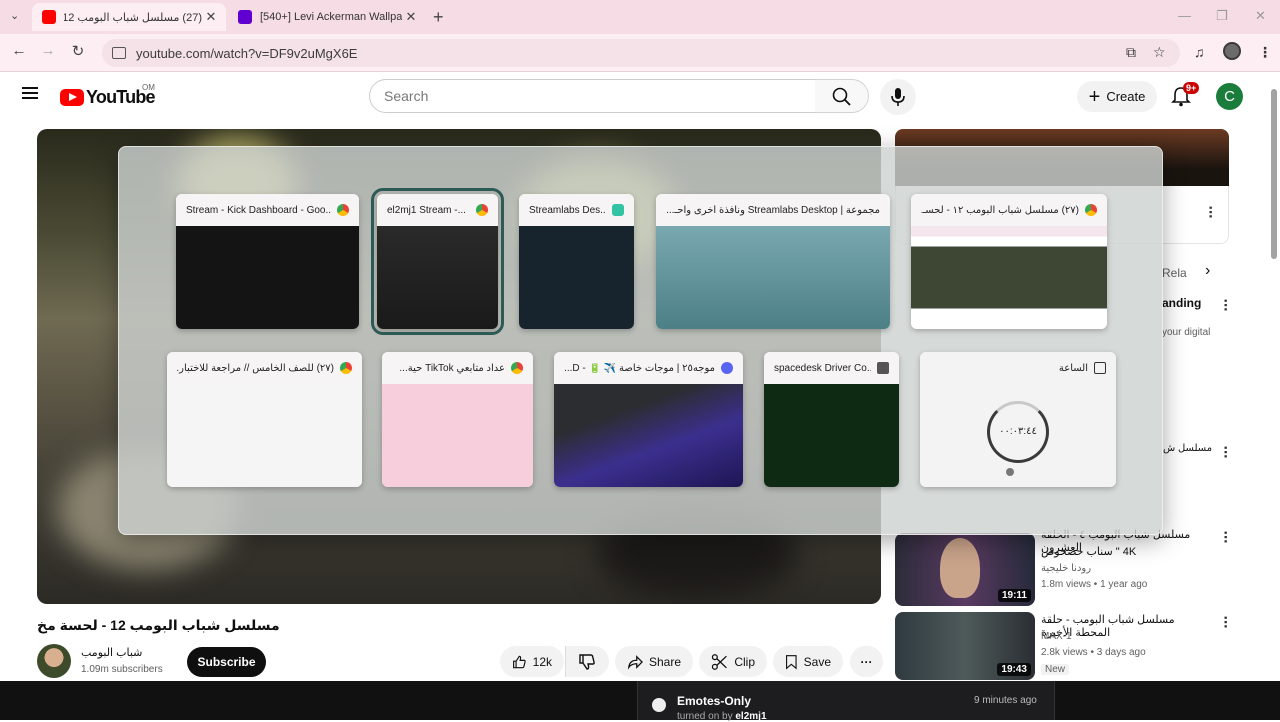 This screenshot has height=722, width=1280. Describe the element at coordinates (108, 95) in the screenshot. I see `youtube-logo: YouTube OM` at that location.